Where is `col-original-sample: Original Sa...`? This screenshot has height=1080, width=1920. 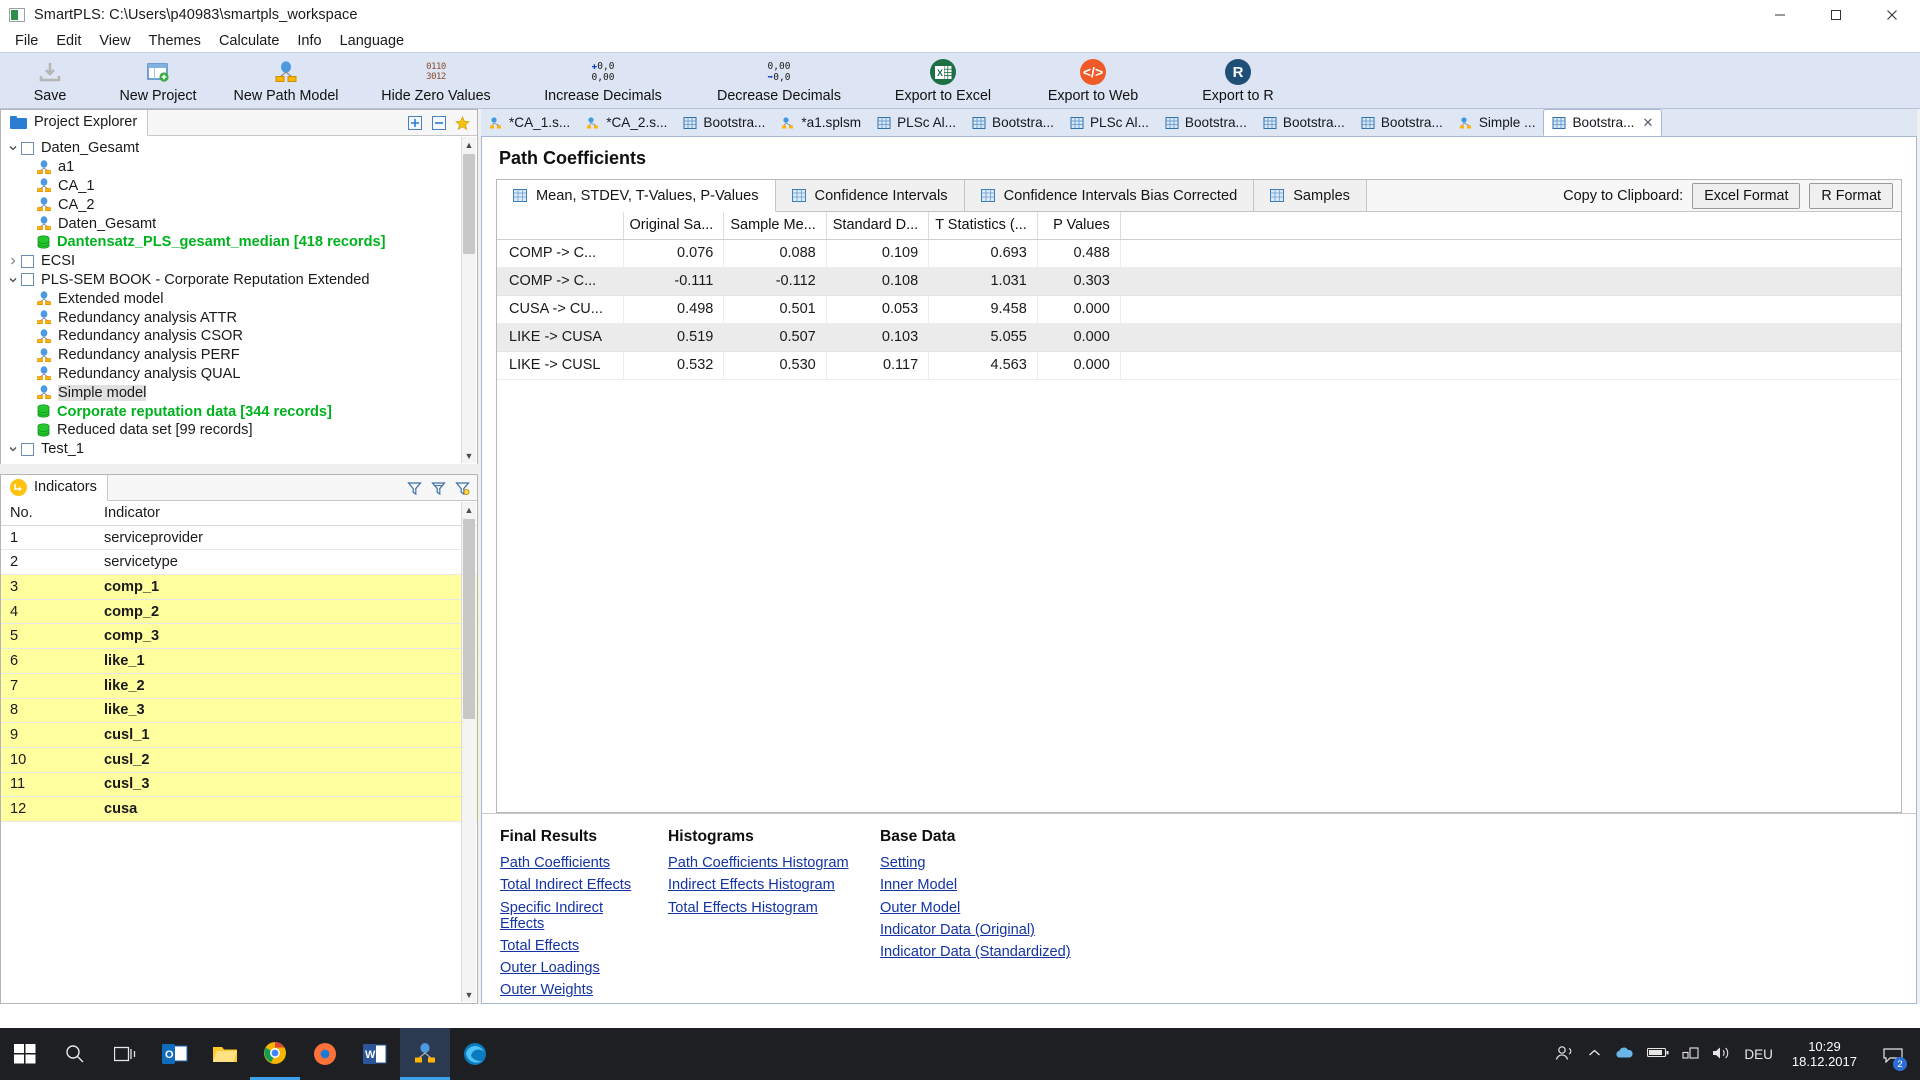
col-original-sample: Original Sa... is located at coordinates (674, 226).